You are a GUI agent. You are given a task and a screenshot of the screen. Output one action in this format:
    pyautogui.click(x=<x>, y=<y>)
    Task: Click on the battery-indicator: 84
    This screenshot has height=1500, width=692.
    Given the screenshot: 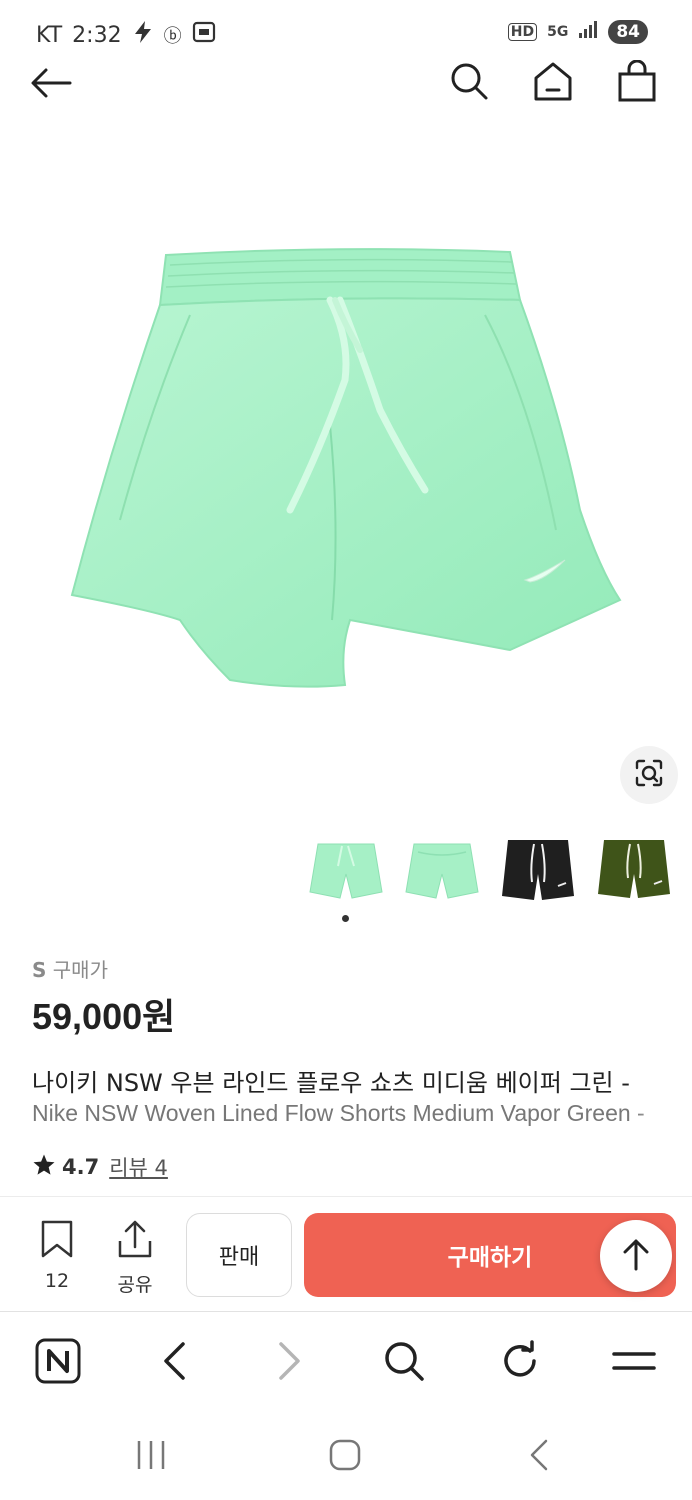 What is the action you would take?
    pyautogui.click(x=628, y=32)
    